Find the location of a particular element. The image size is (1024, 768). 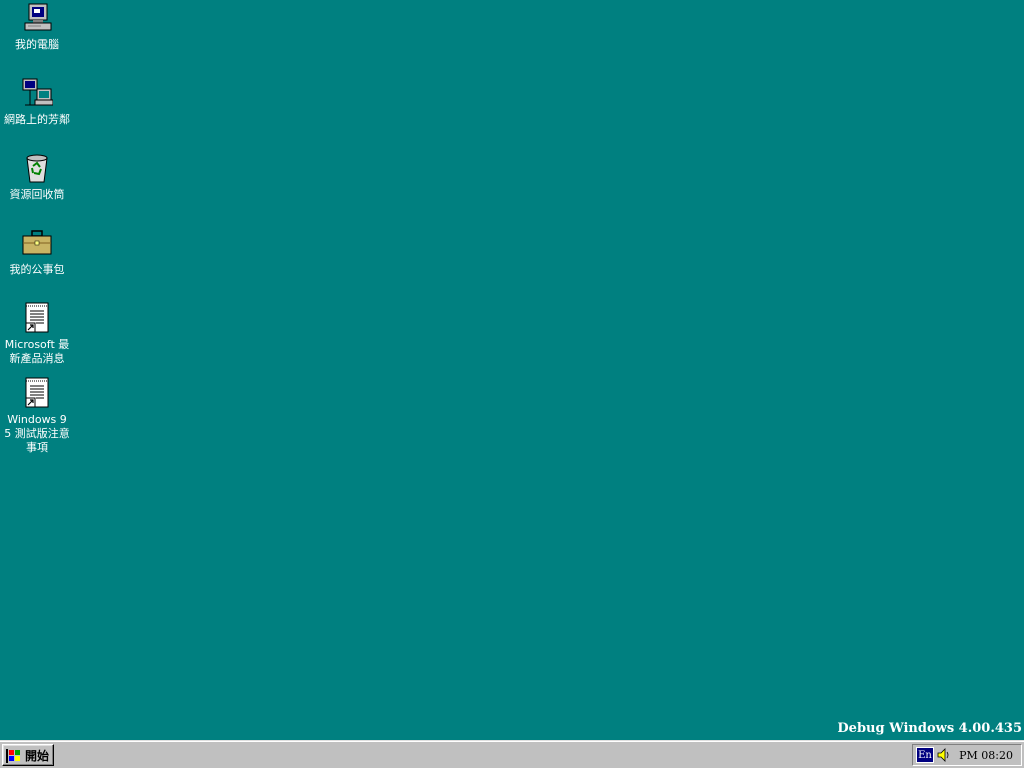

desktop-icon-my-computer: 我的電腦 is located at coordinates (37, 27).